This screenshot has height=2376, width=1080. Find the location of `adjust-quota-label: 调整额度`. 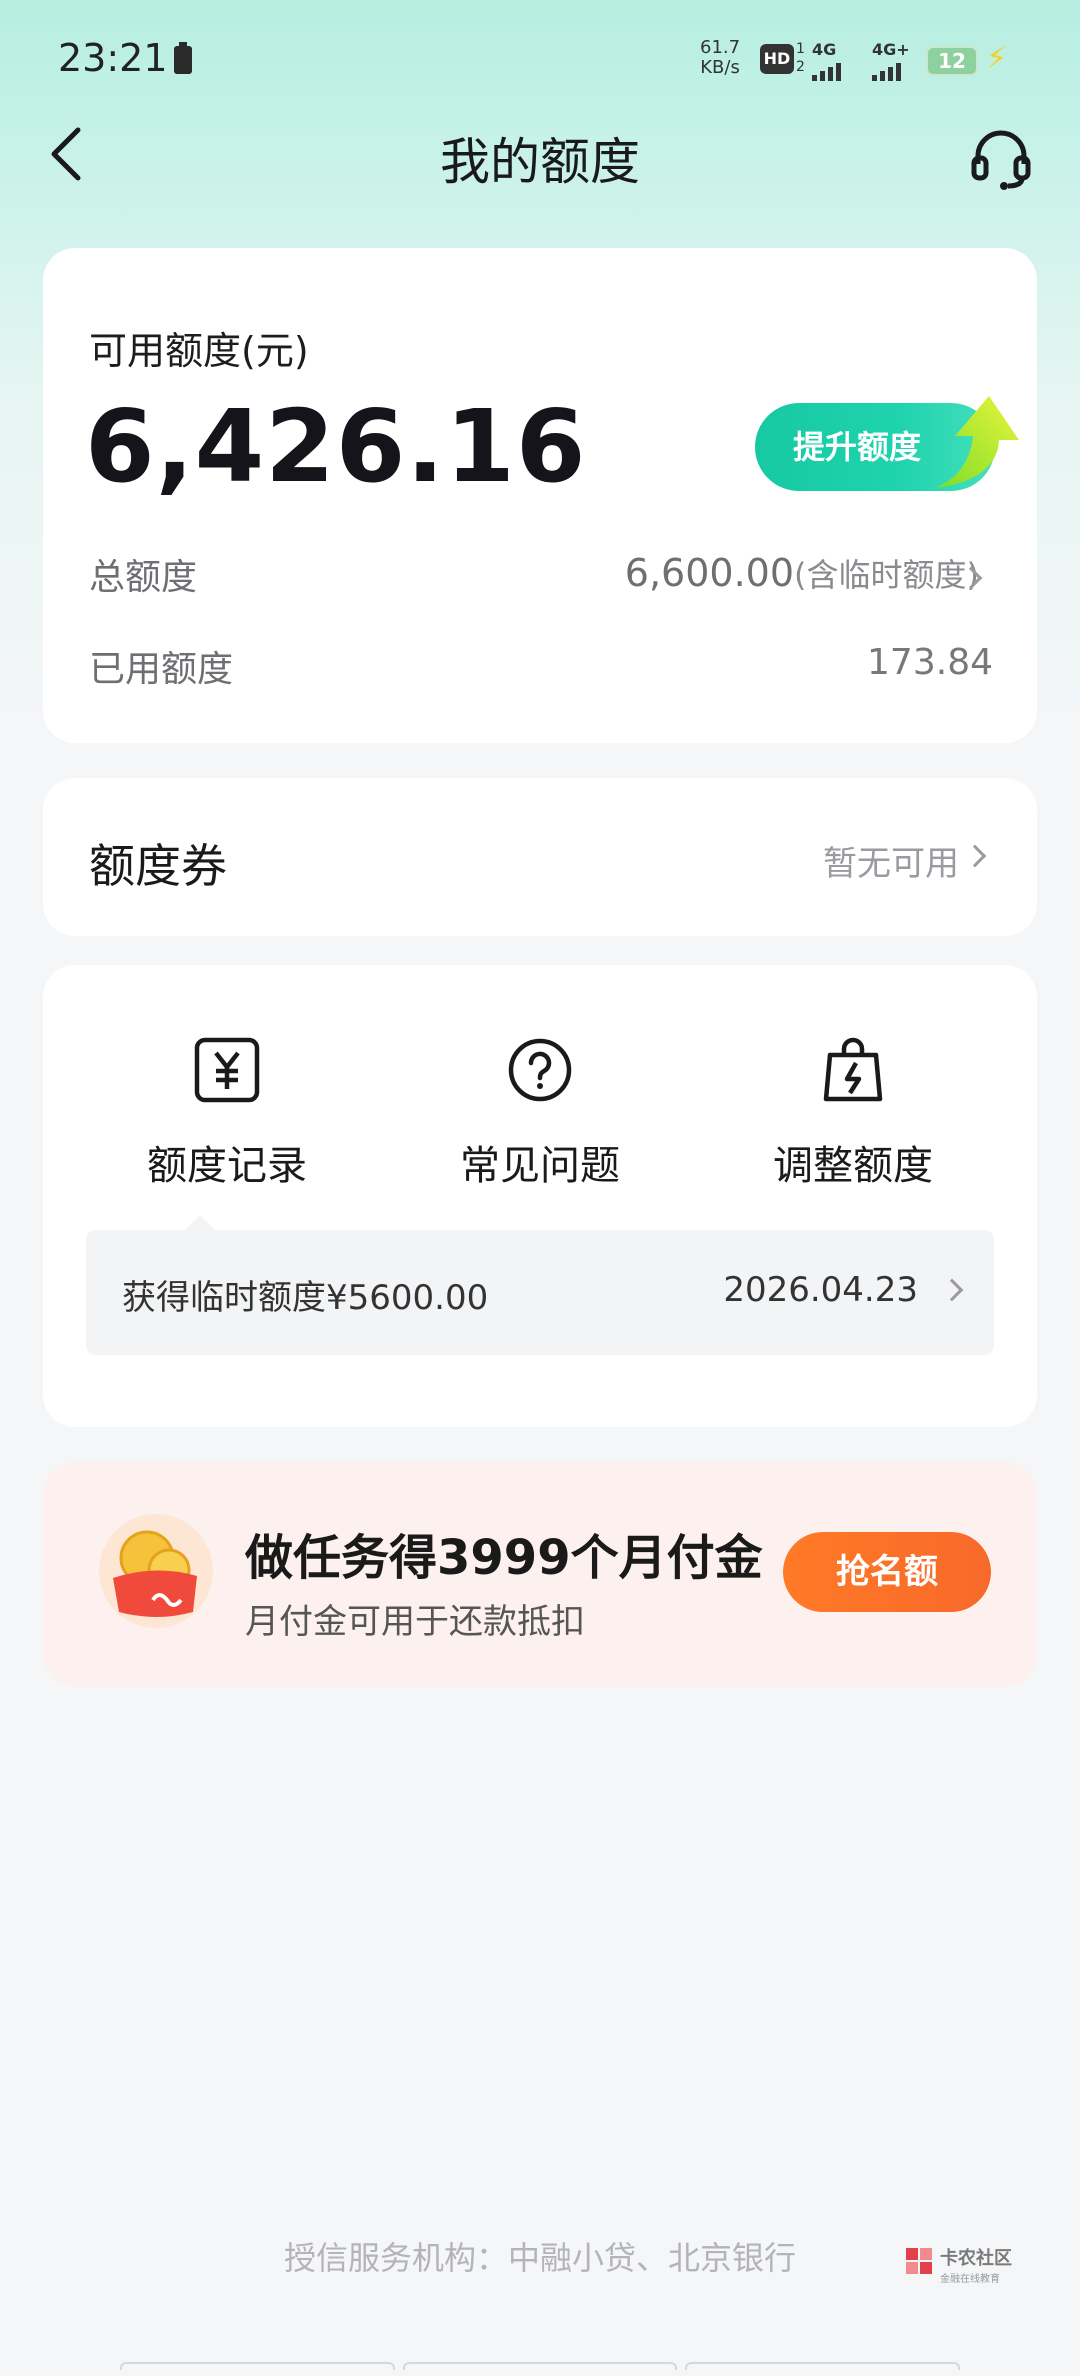

adjust-quota-label: 调整额度 is located at coordinates (853, 1166).